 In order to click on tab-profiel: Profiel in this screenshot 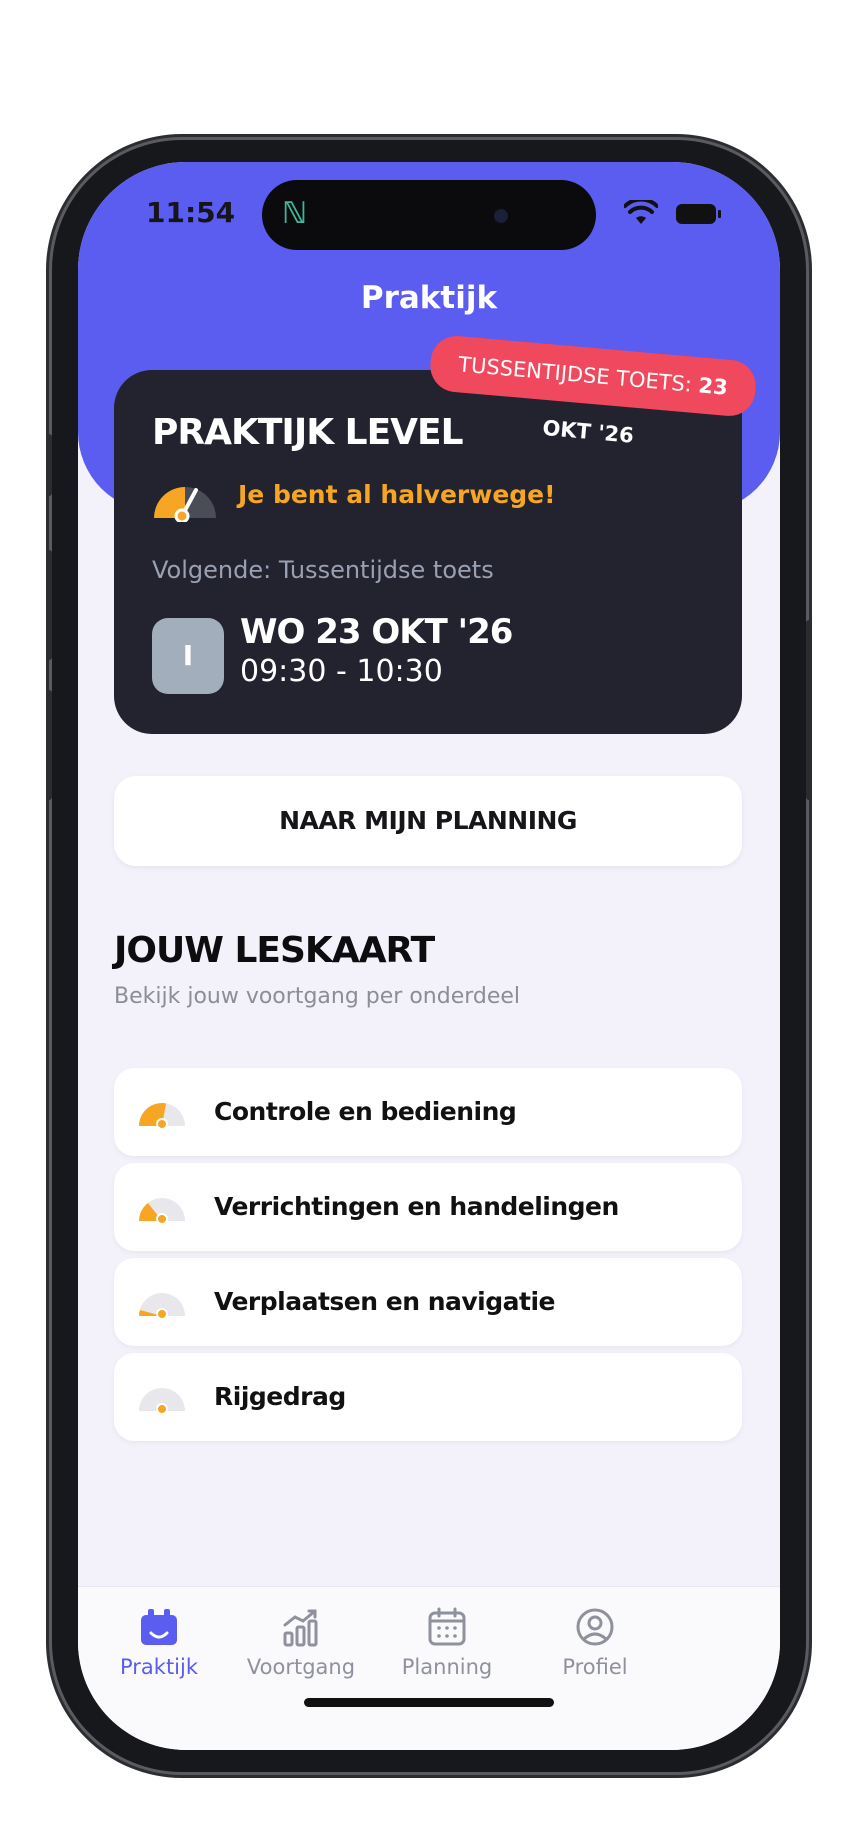, I will do `click(595, 1643)`.